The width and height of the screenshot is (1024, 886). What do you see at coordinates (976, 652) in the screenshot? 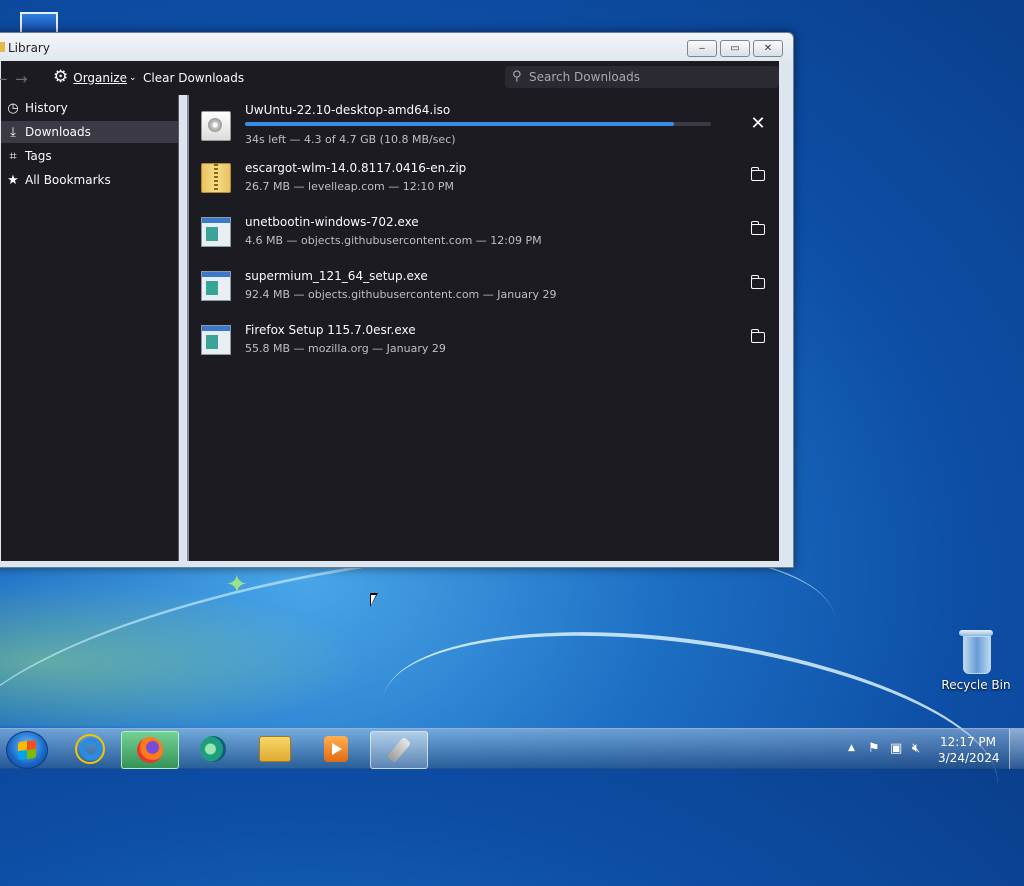
I see `recycle-bin-icon` at bounding box center [976, 652].